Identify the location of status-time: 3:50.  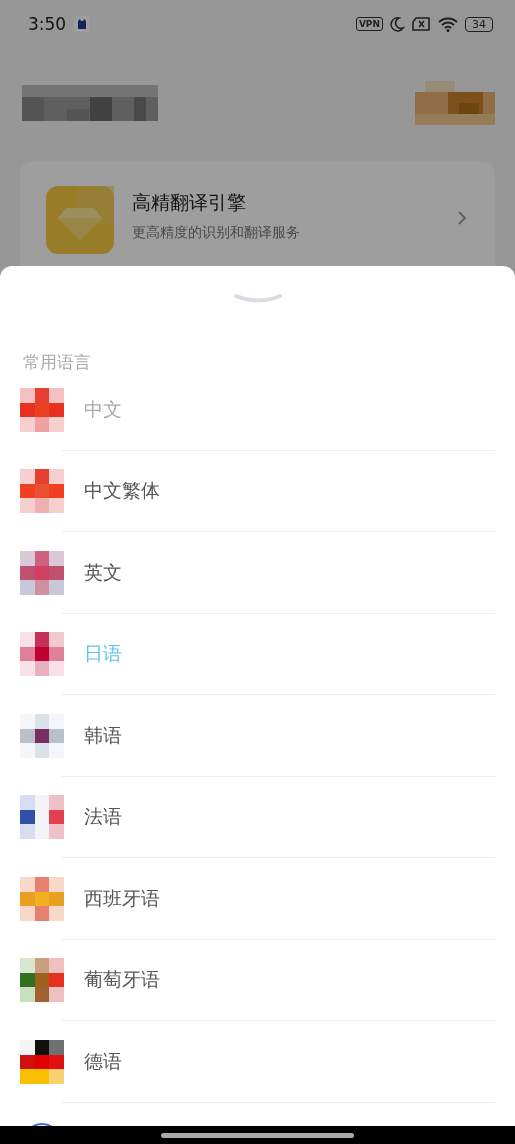
(47, 24).